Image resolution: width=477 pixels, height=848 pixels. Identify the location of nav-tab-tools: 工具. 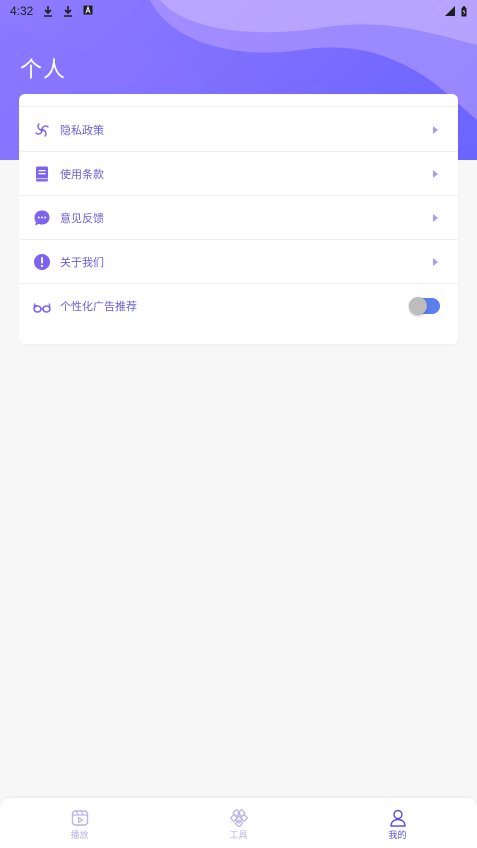
(238, 823).